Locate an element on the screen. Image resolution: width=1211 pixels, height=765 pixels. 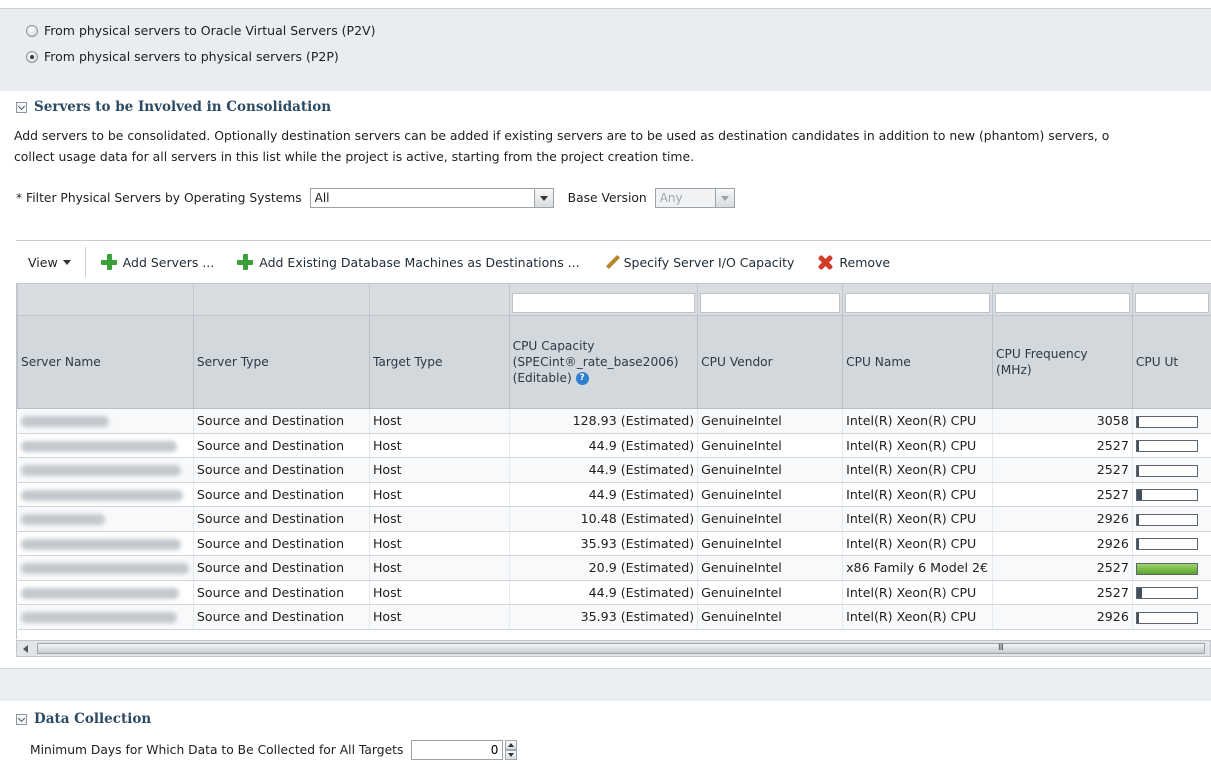
column-header-cpu-frequency: CPU Frequency (MHz) is located at coordinates (1062, 362).